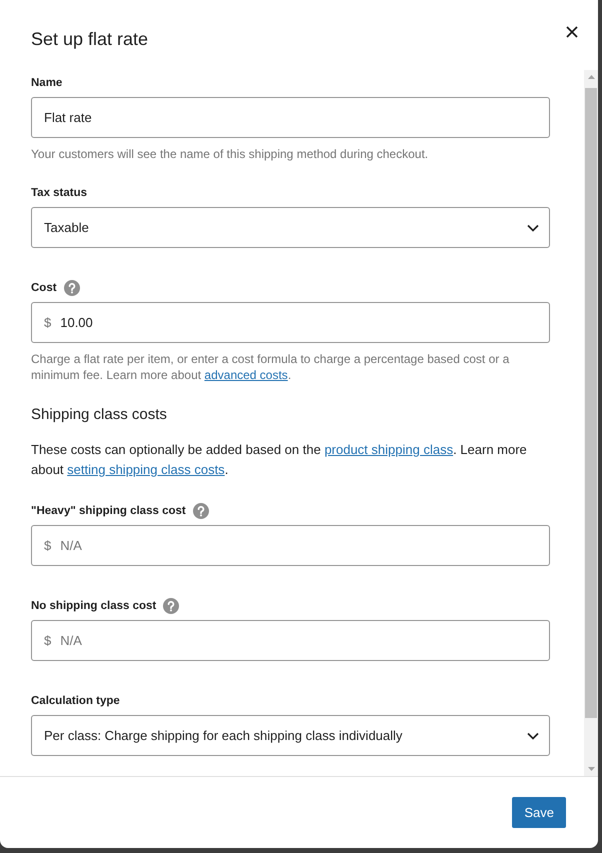 The height and width of the screenshot is (853, 602). Describe the element at coordinates (246, 375) in the screenshot. I see `text-link: advanced costs` at that location.